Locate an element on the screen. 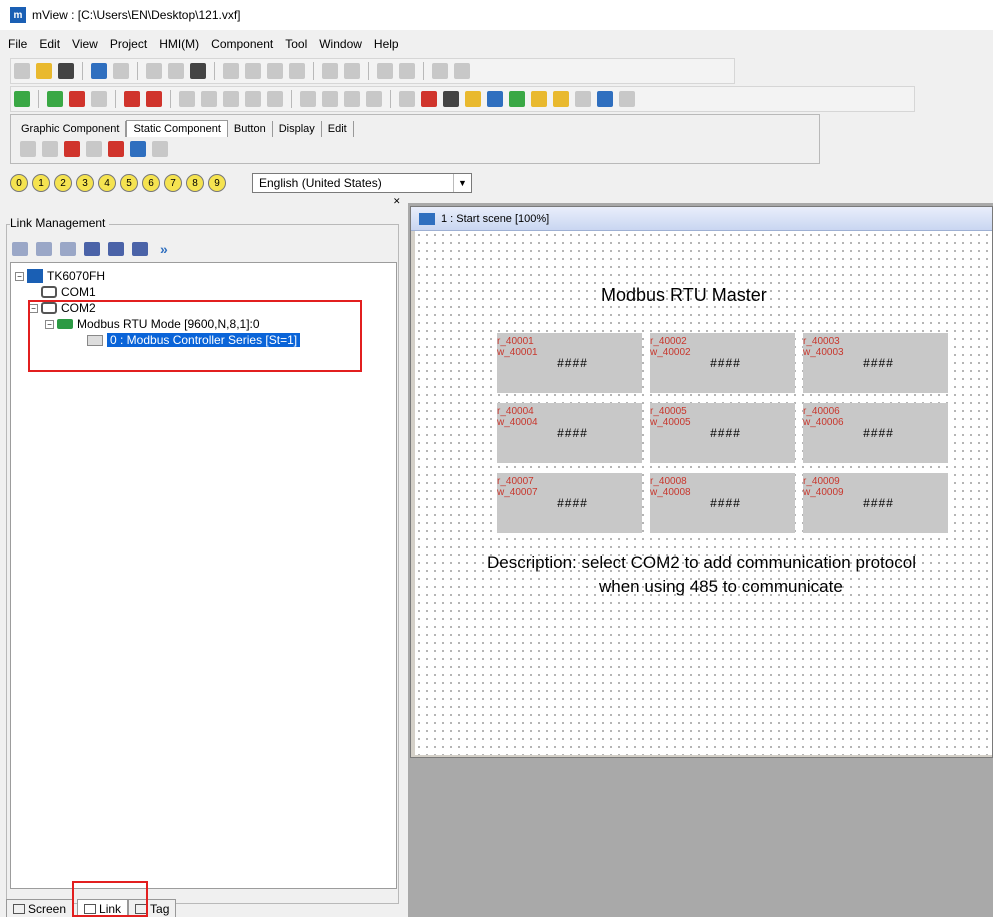 Image resolution: width=993 pixels, height=917 pixels. station-8-icon: 8 is located at coordinates (195, 183).